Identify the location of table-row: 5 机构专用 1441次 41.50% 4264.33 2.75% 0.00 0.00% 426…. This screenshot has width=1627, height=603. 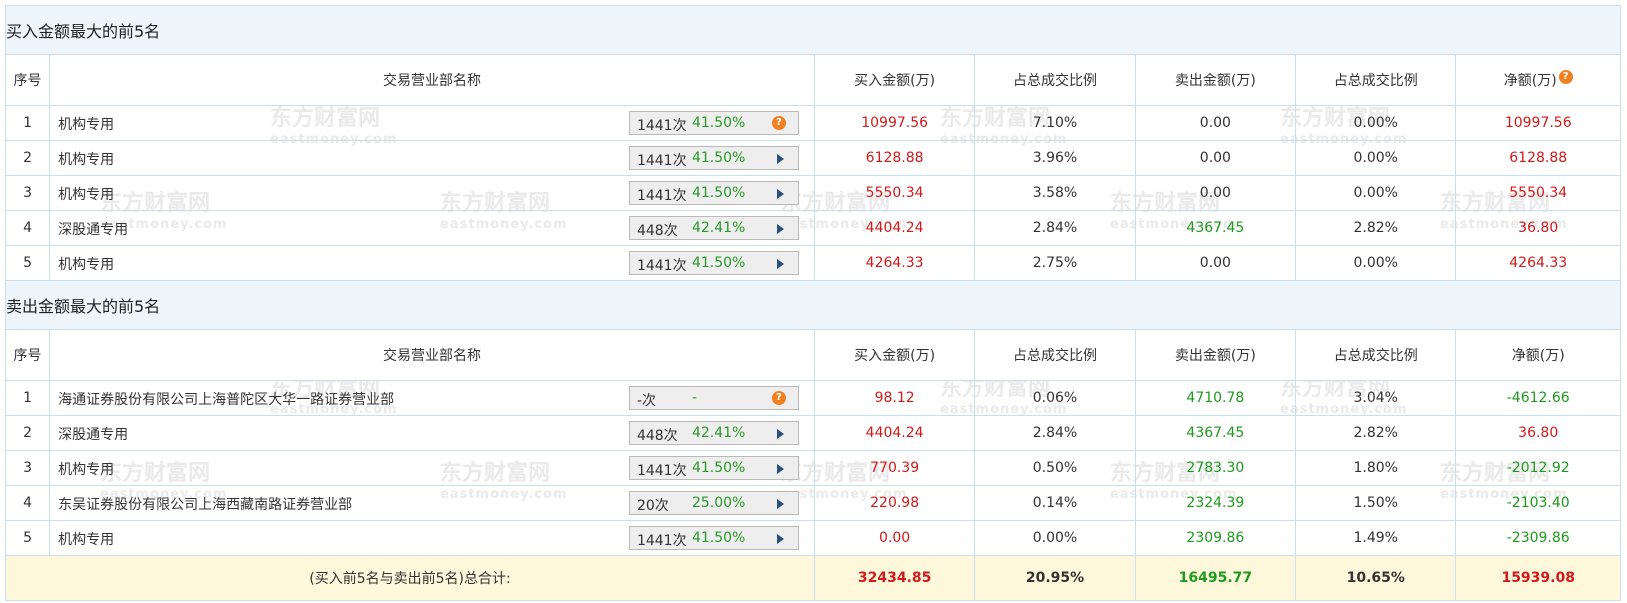
(812, 263).